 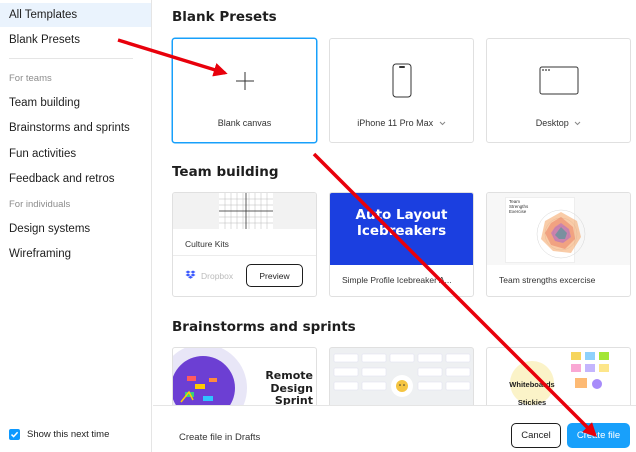 What do you see at coordinates (401, 215) in the screenshot?
I see `banner-line: Auto Layout` at bounding box center [401, 215].